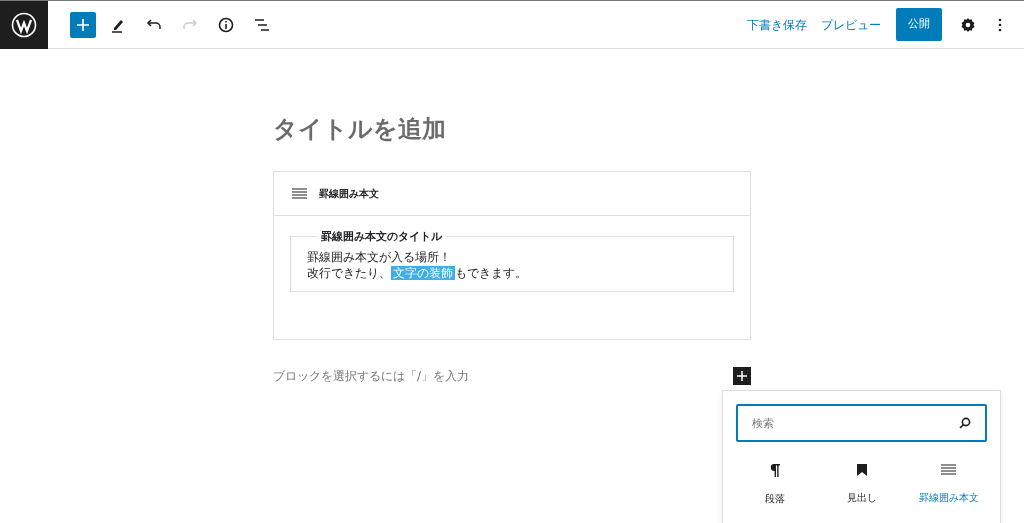 This screenshot has height=523, width=1024. What do you see at coordinates (774, 485) in the screenshot?
I see `block-type-item: 段落` at bounding box center [774, 485].